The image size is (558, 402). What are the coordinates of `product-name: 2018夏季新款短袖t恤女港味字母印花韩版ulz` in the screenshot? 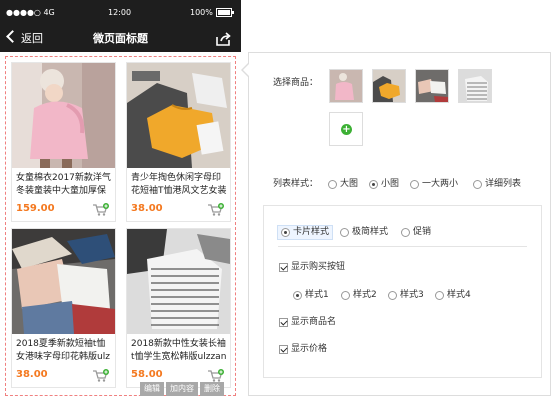 It's located at (63, 350).